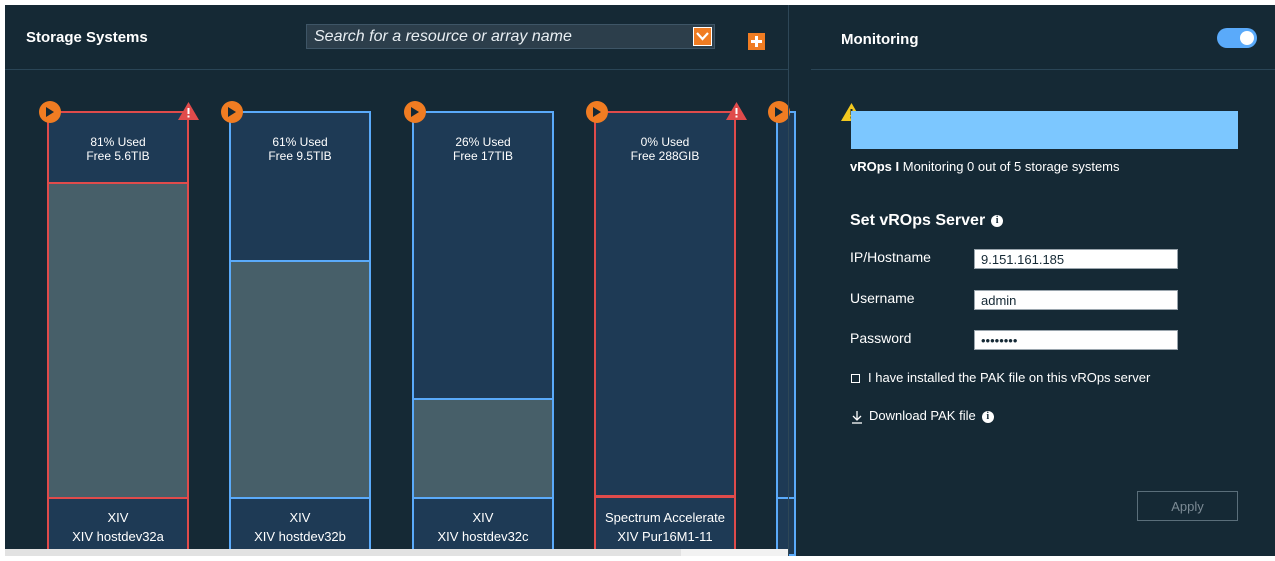  What do you see at coordinates (118, 536) in the screenshot?
I see `system-name: XIV hostdev32a` at bounding box center [118, 536].